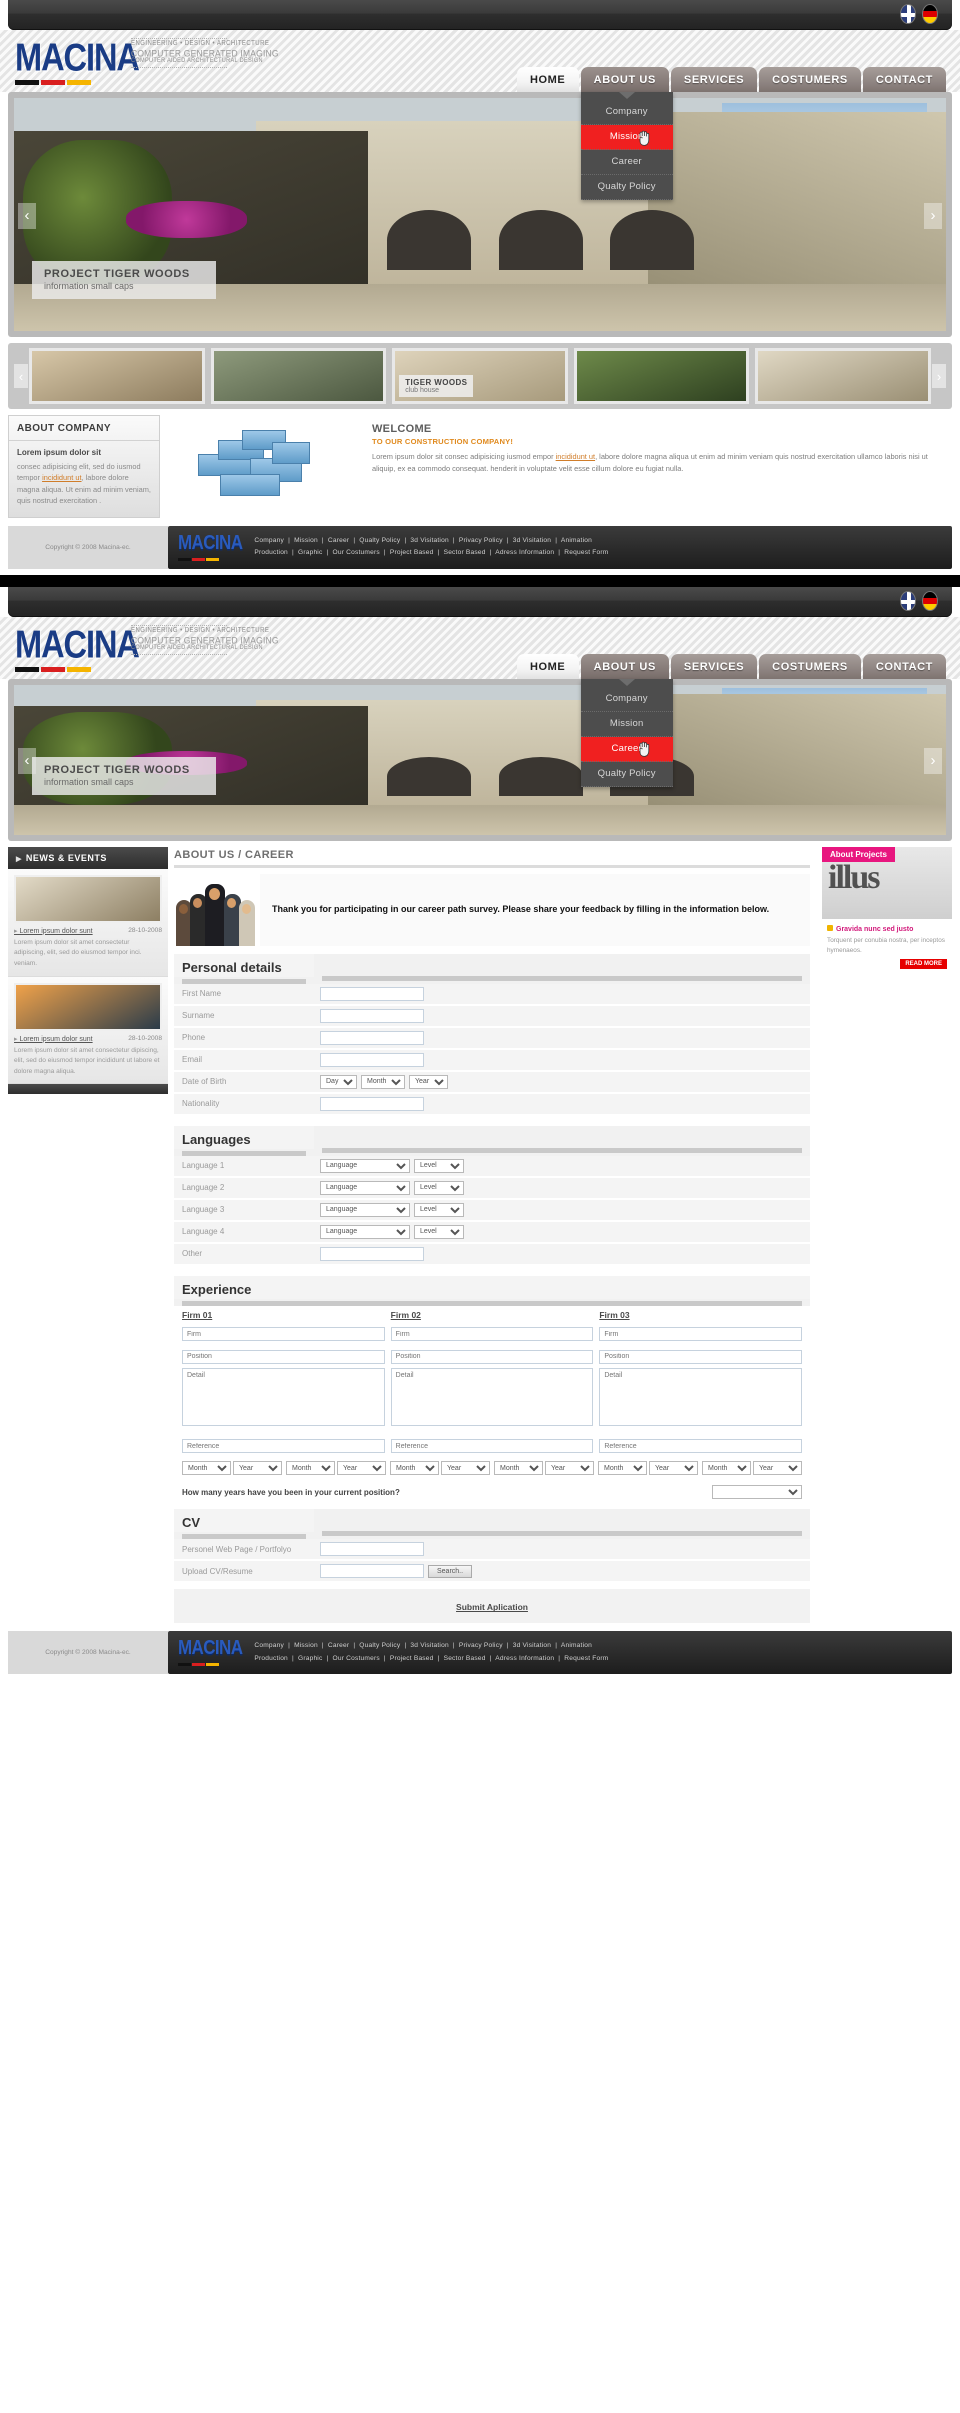 Image resolution: width=960 pixels, height=2413 pixels. What do you see at coordinates (53, 931) in the screenshot?
I see `news-item-title: ▸ Lorem ipsum dolor sunt` at bounding box center [53, 931].